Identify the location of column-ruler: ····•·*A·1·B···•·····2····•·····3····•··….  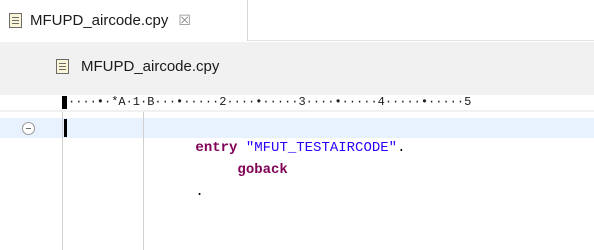
(297, 102).